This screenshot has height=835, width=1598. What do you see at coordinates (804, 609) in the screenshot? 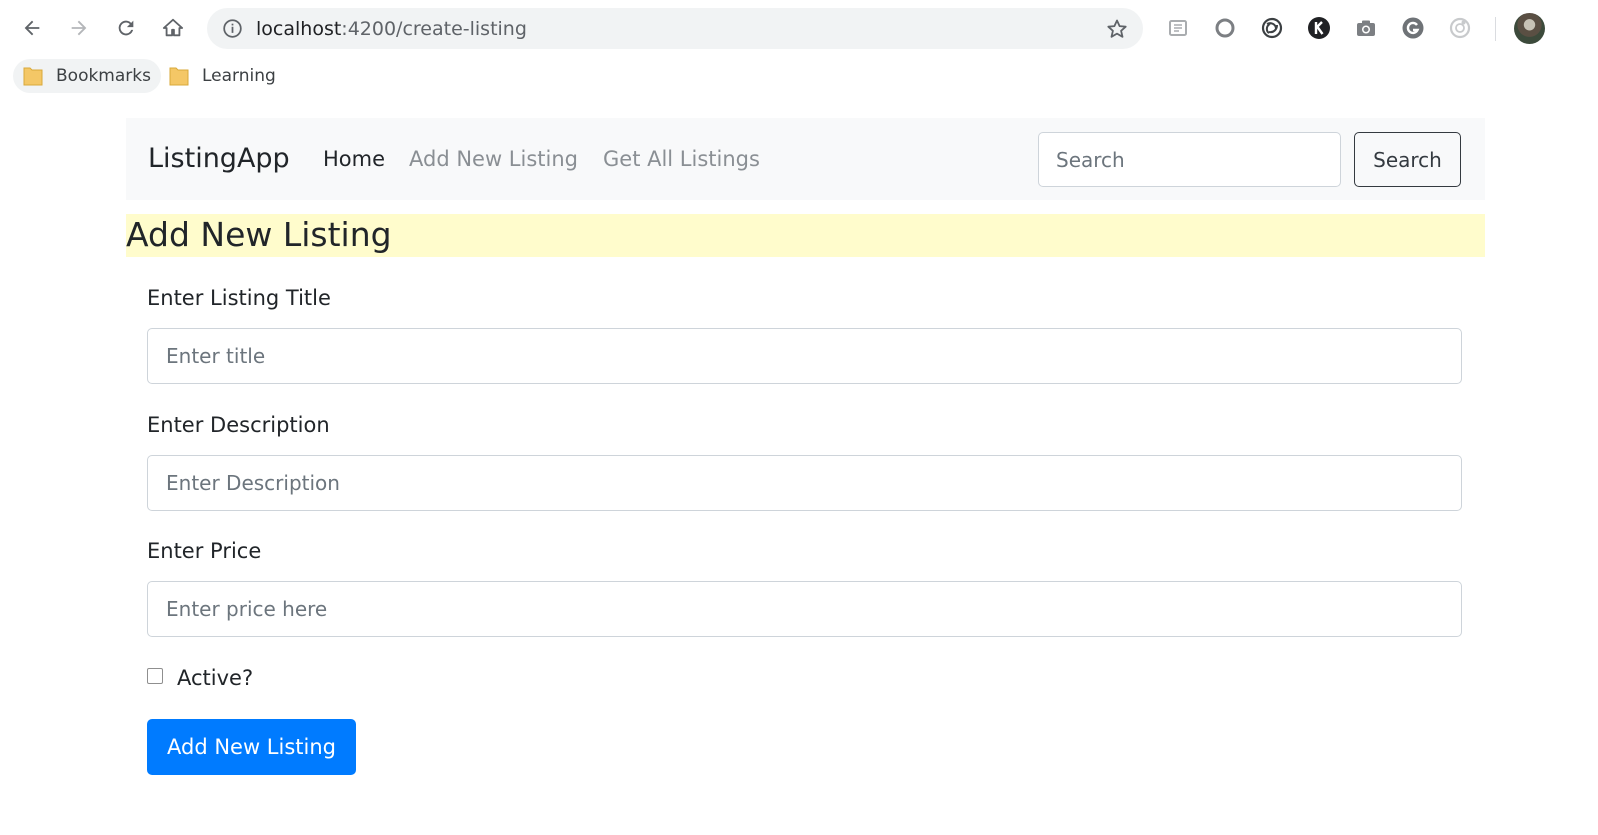
I see `price-input` at bounding box center [804, 609].